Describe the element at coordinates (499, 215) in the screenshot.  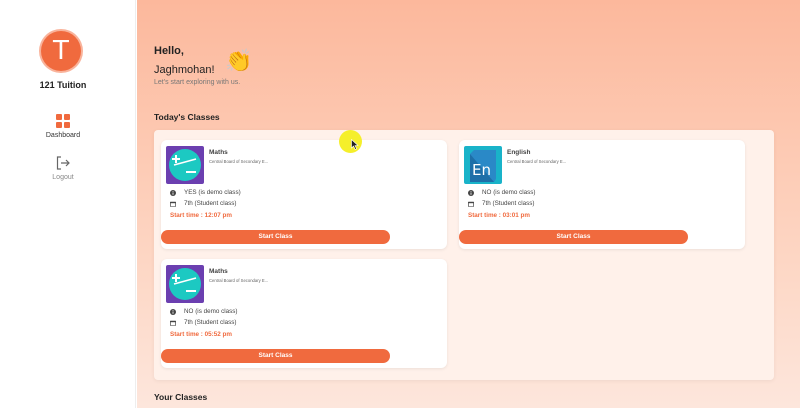
I see `class-start-time: Start time : 03:01 pm` at that location.